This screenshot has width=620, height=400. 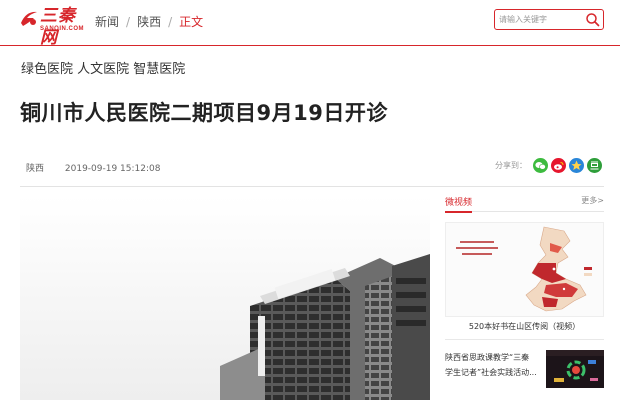 What do you see at coordinates (191, 22) in the screenshot?
I see `breadcrumb-current: 正文` at bounding box center [191, 22].